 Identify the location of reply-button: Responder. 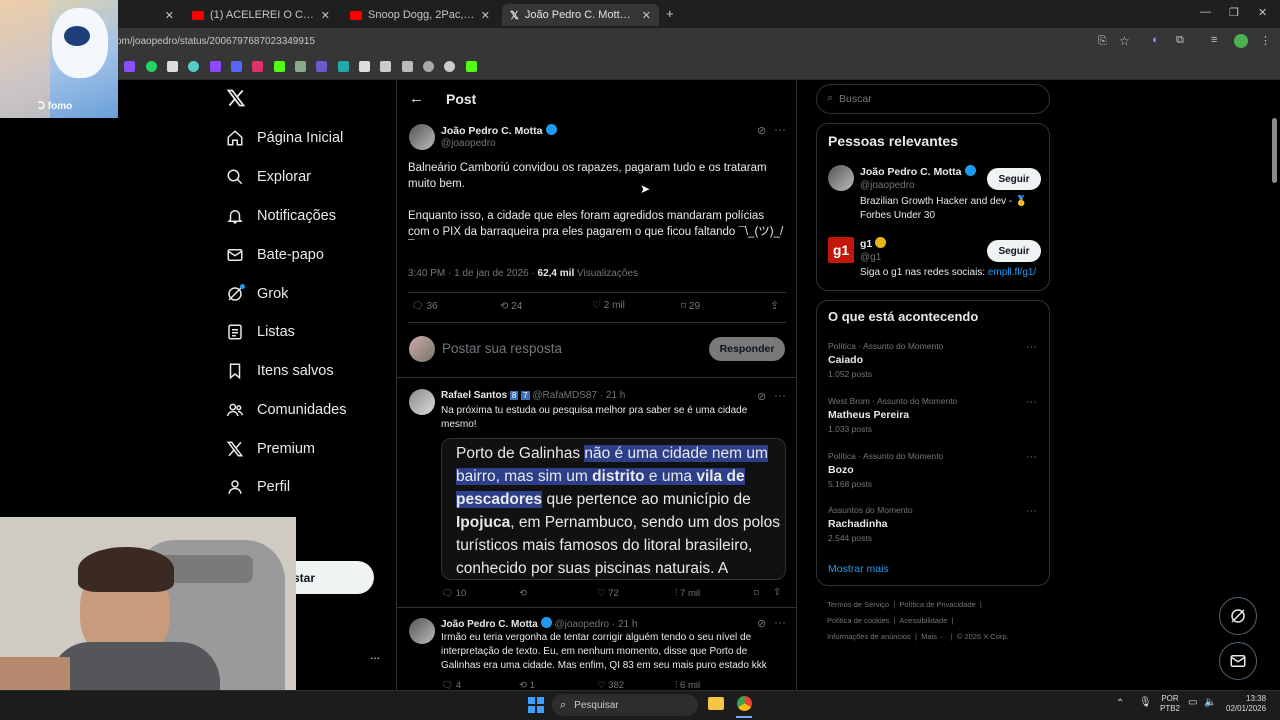
(747, 349).